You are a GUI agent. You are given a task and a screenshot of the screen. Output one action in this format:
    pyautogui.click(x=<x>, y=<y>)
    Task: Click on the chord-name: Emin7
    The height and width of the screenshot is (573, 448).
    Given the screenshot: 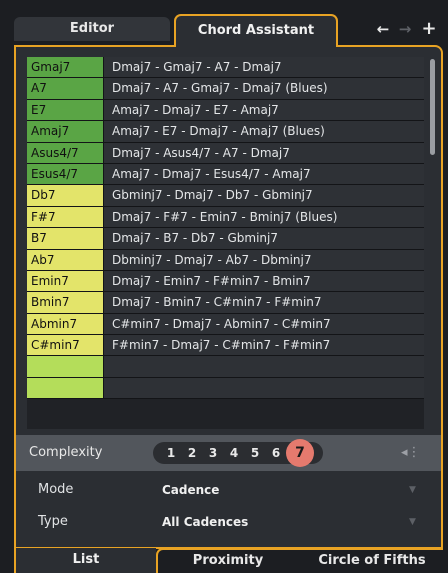 What is the action you would take?
    pyautogui.click(x=65, y=281)
    